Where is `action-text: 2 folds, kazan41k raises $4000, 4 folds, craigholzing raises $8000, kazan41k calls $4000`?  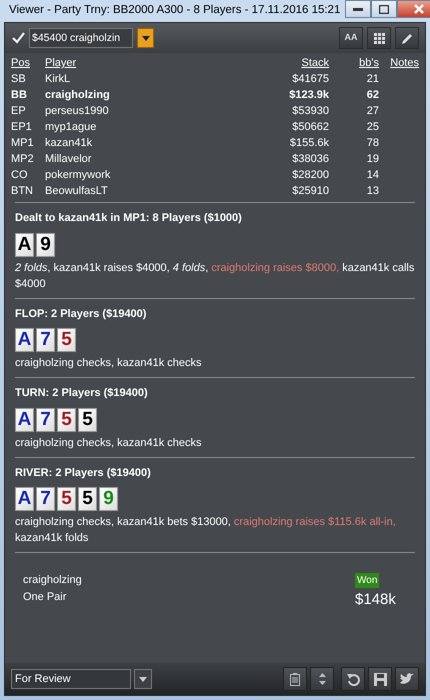 action-text: 2 folds, kazan41k raises $4000, 4 folds, craigholzing raises $8000, kazan41k calls $4000 is located at coordinates (215, 276).